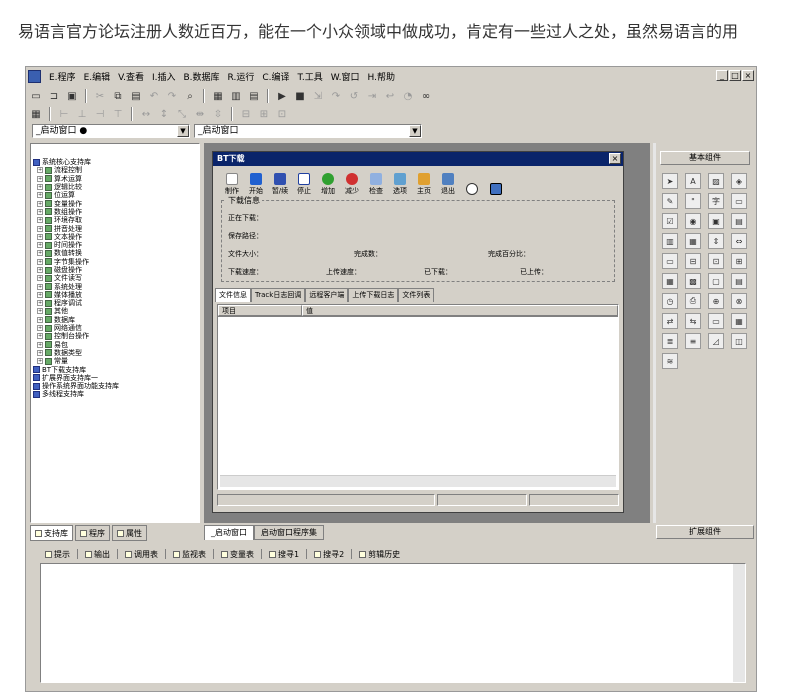  Describe the element at coordinates (278, 295) in the screenshot. I see `tab-track-log: Track日志回调` at that location.